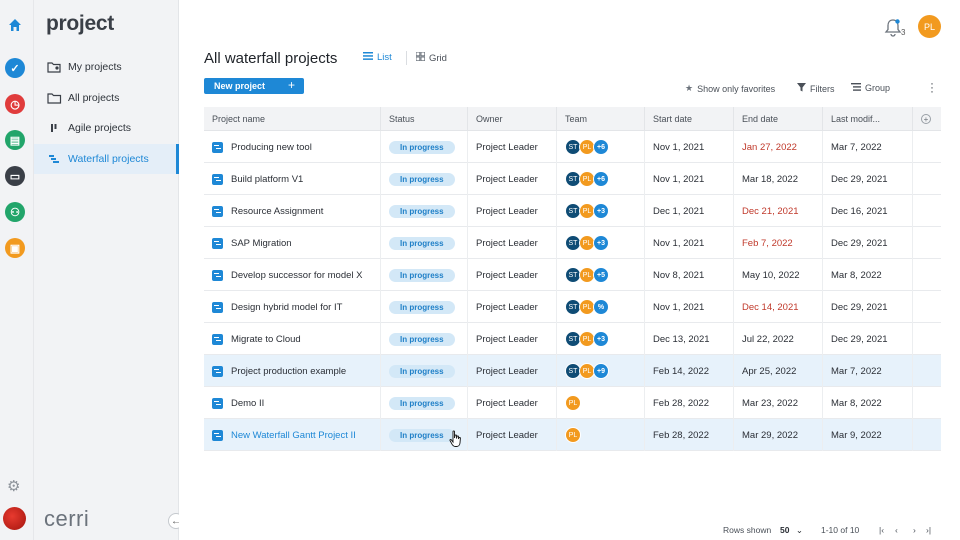  I want to click on project-name-link: Project production example, so click(288, 371).